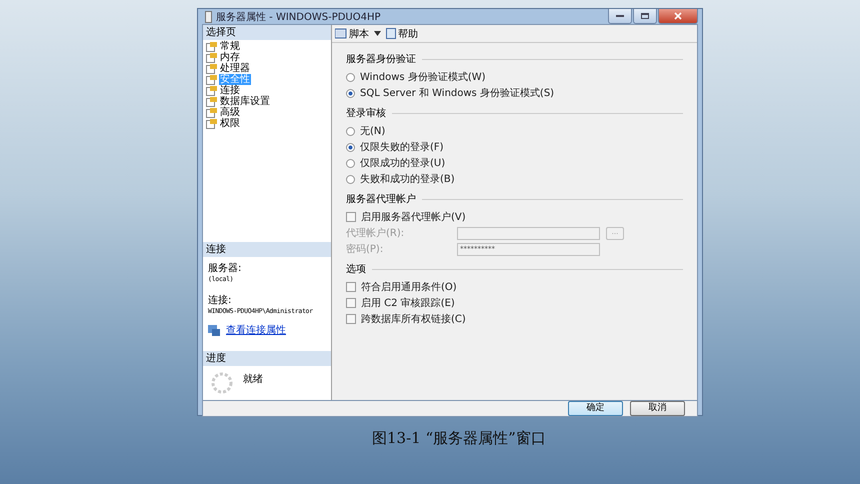  I want to click on script-button: 脚本, so click(352, 33).